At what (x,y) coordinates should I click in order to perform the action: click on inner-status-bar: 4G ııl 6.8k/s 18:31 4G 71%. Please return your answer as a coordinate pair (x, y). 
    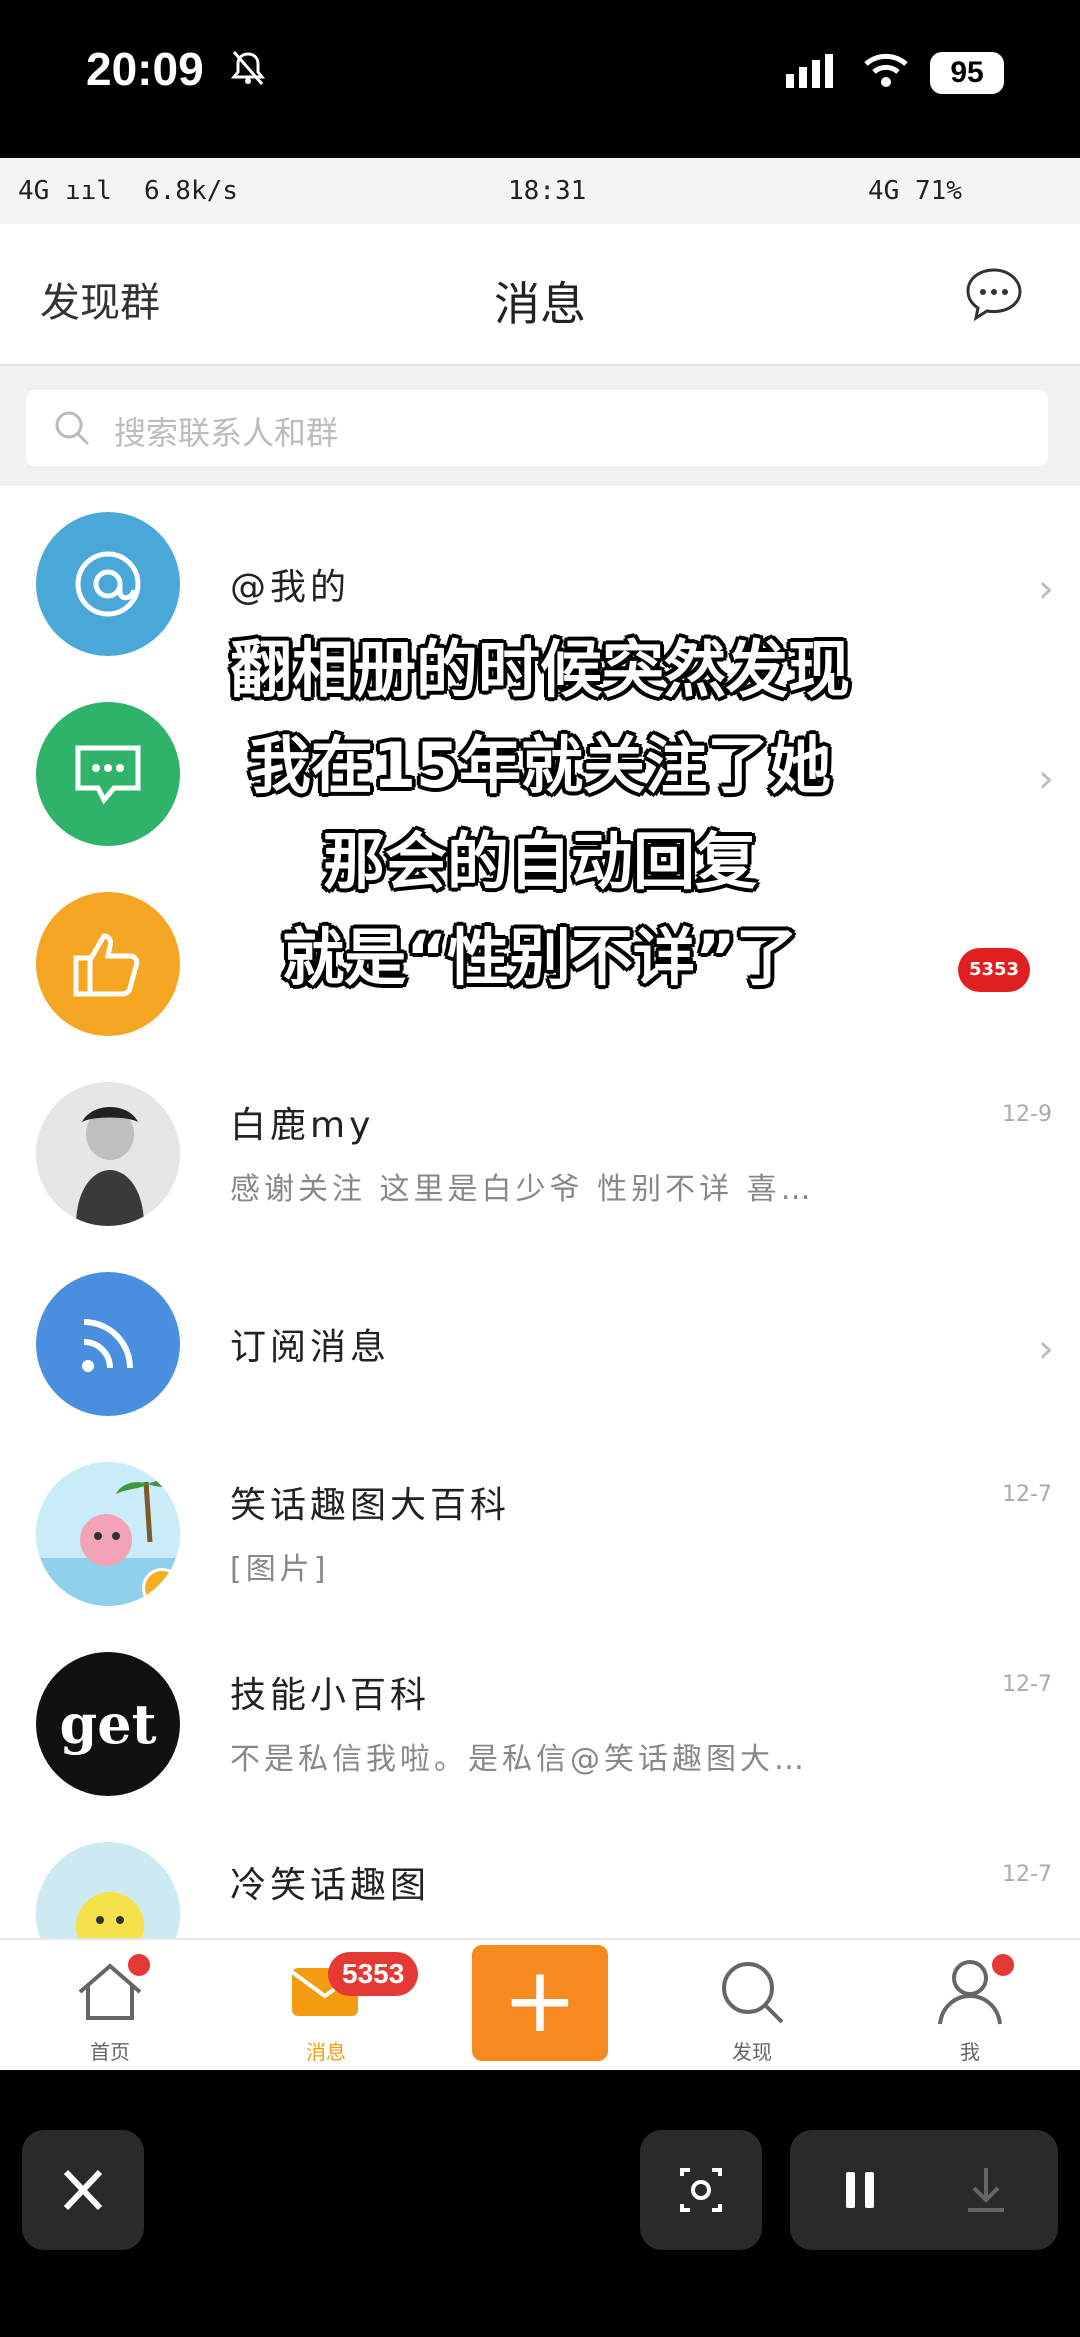
    Looking at the image, I should click on (540, 191).